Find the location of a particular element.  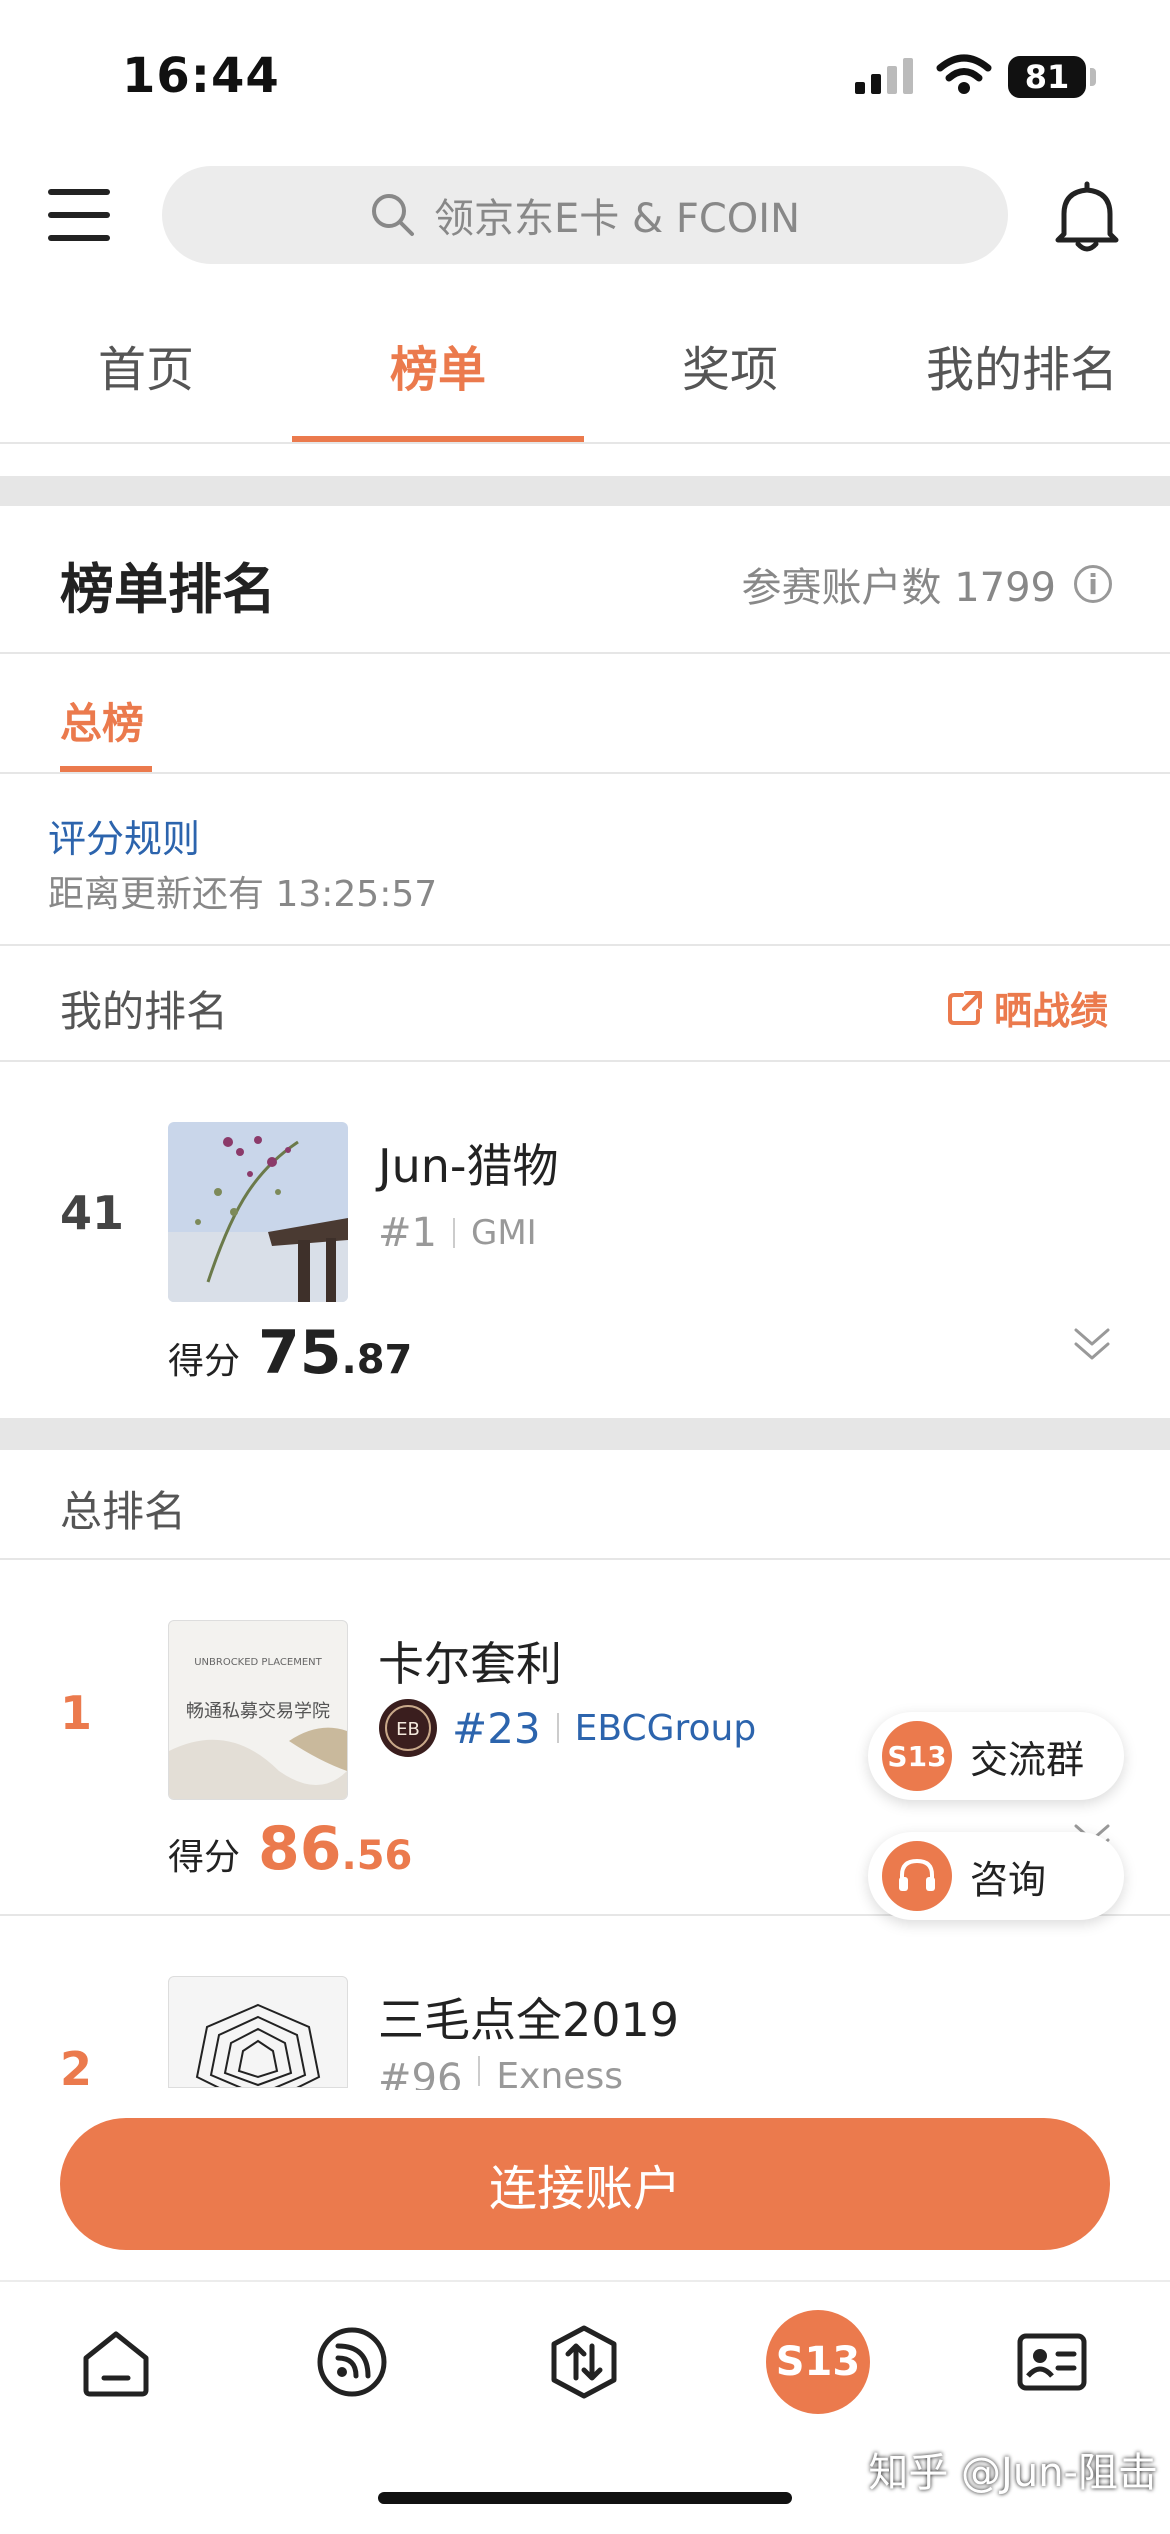

account-tag: #96 is located at coordinates (420, 2074).